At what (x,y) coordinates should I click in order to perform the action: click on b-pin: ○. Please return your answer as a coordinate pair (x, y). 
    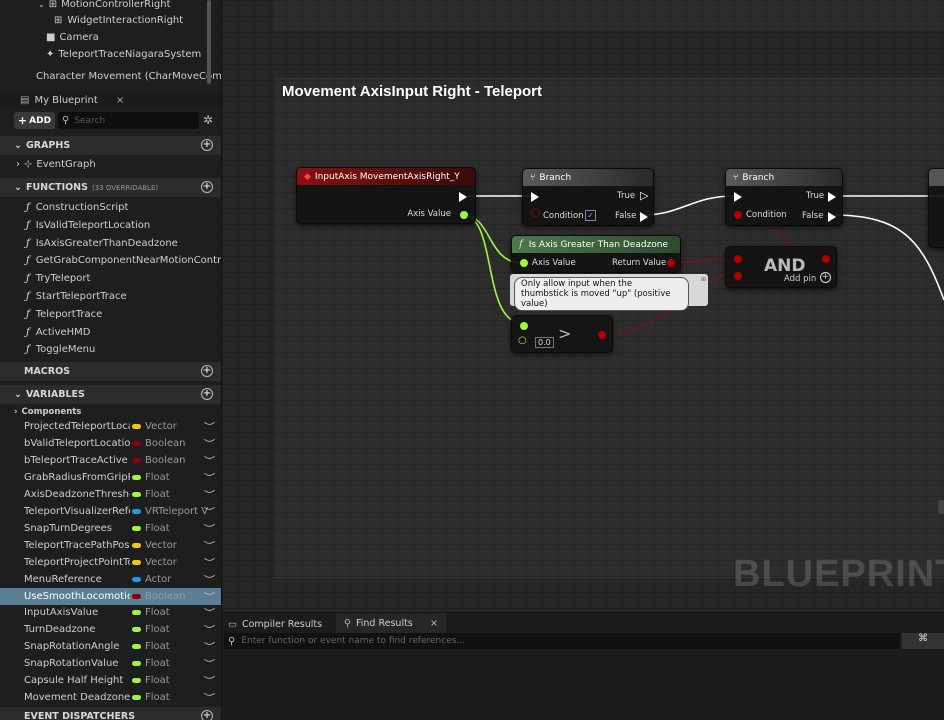
    Looking at the image, I should click on (522, 340).